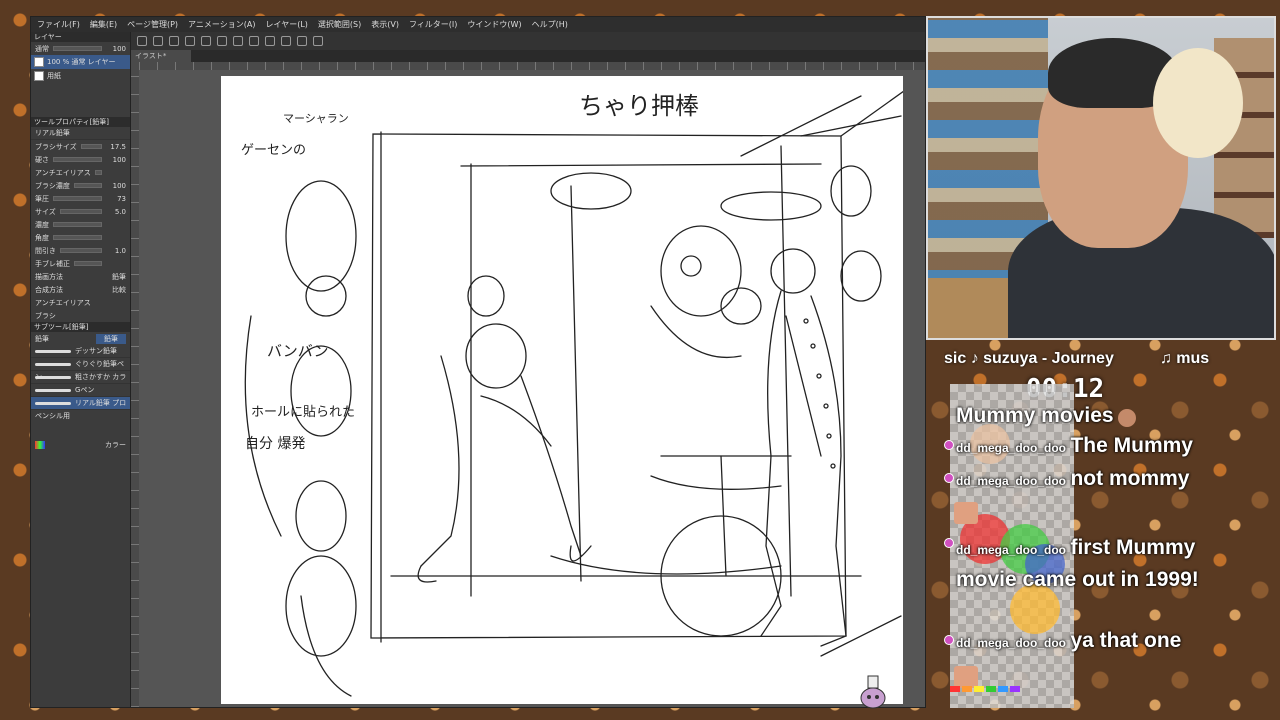 The image size is (1280, 720). I want to click on prop-spacing: 間引き 1.0, so click(80, 250).